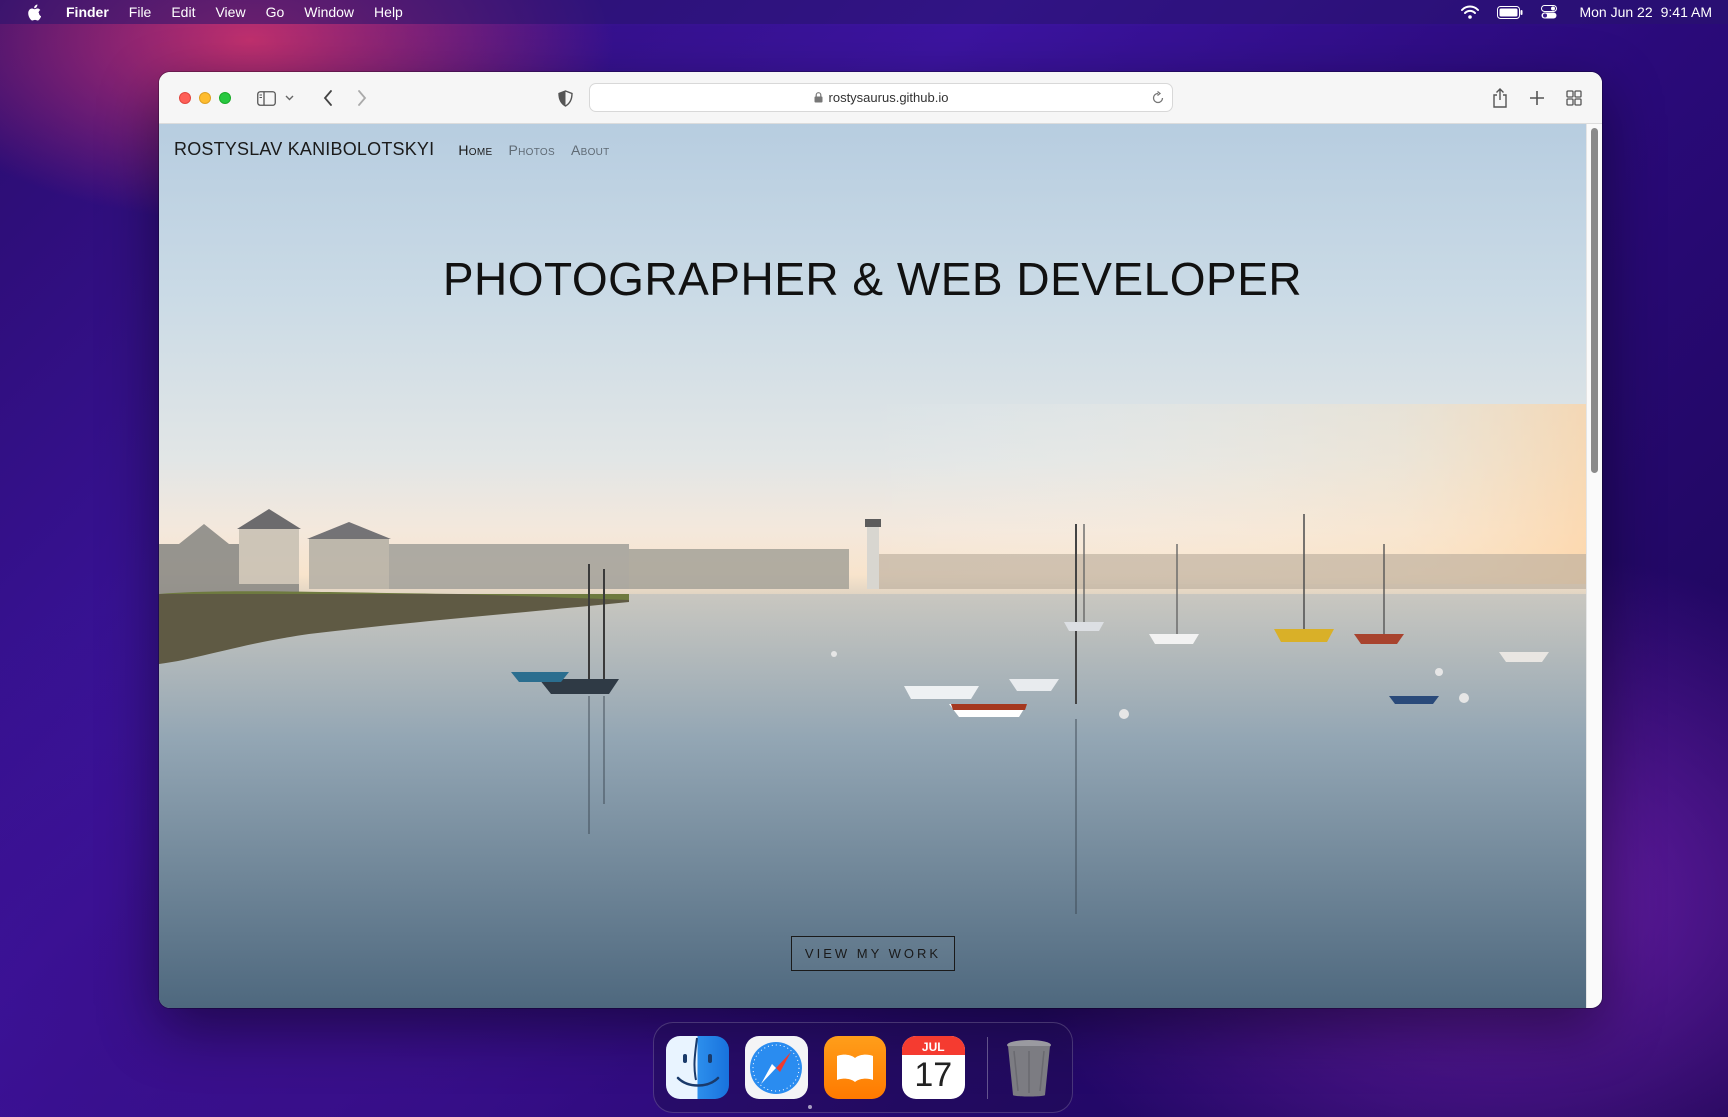 Image resolution: width=1728 pixels, height=1117 pixels. What do you see at coordinates (1510, 12) in the screenshot?
I see `battery-icon` at bounding box center [1510, 12].